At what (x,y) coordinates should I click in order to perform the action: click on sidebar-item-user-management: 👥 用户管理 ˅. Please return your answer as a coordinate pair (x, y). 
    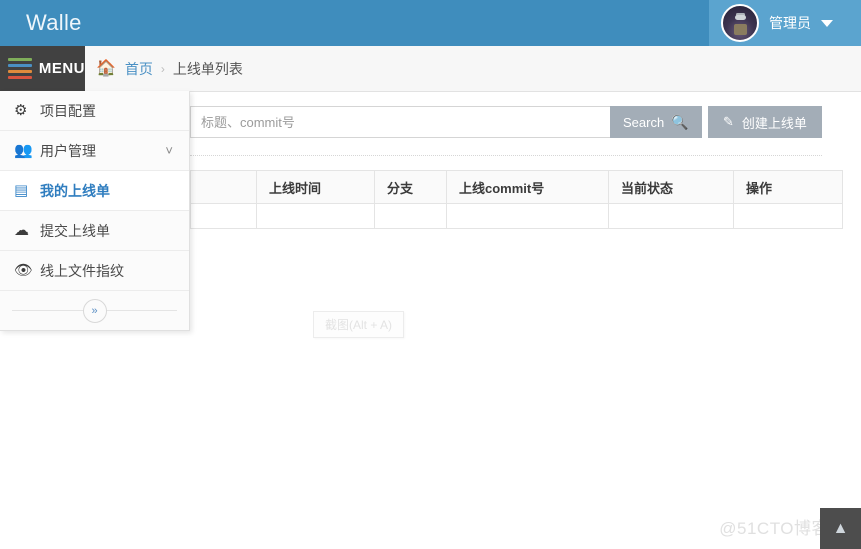
    Looking at the image, I should click on (94, 151).